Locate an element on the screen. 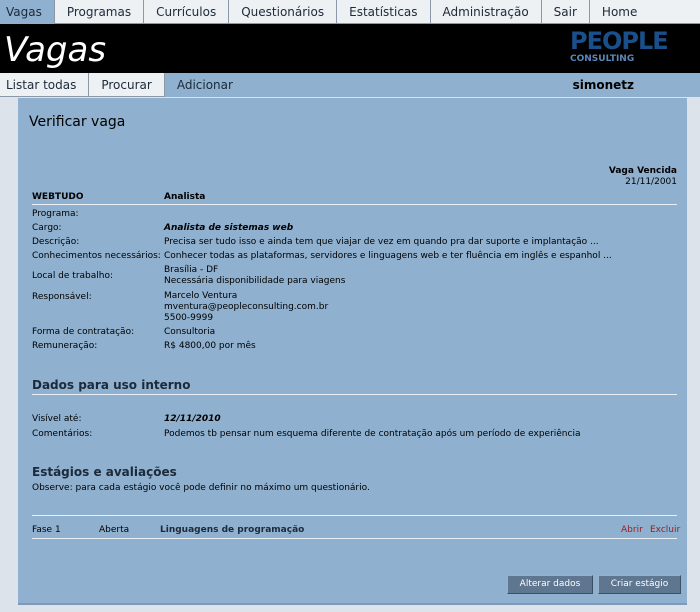 This screenshot has height=612, width=700. company-name: WEBTUDO is located at coordinates (58, 197).